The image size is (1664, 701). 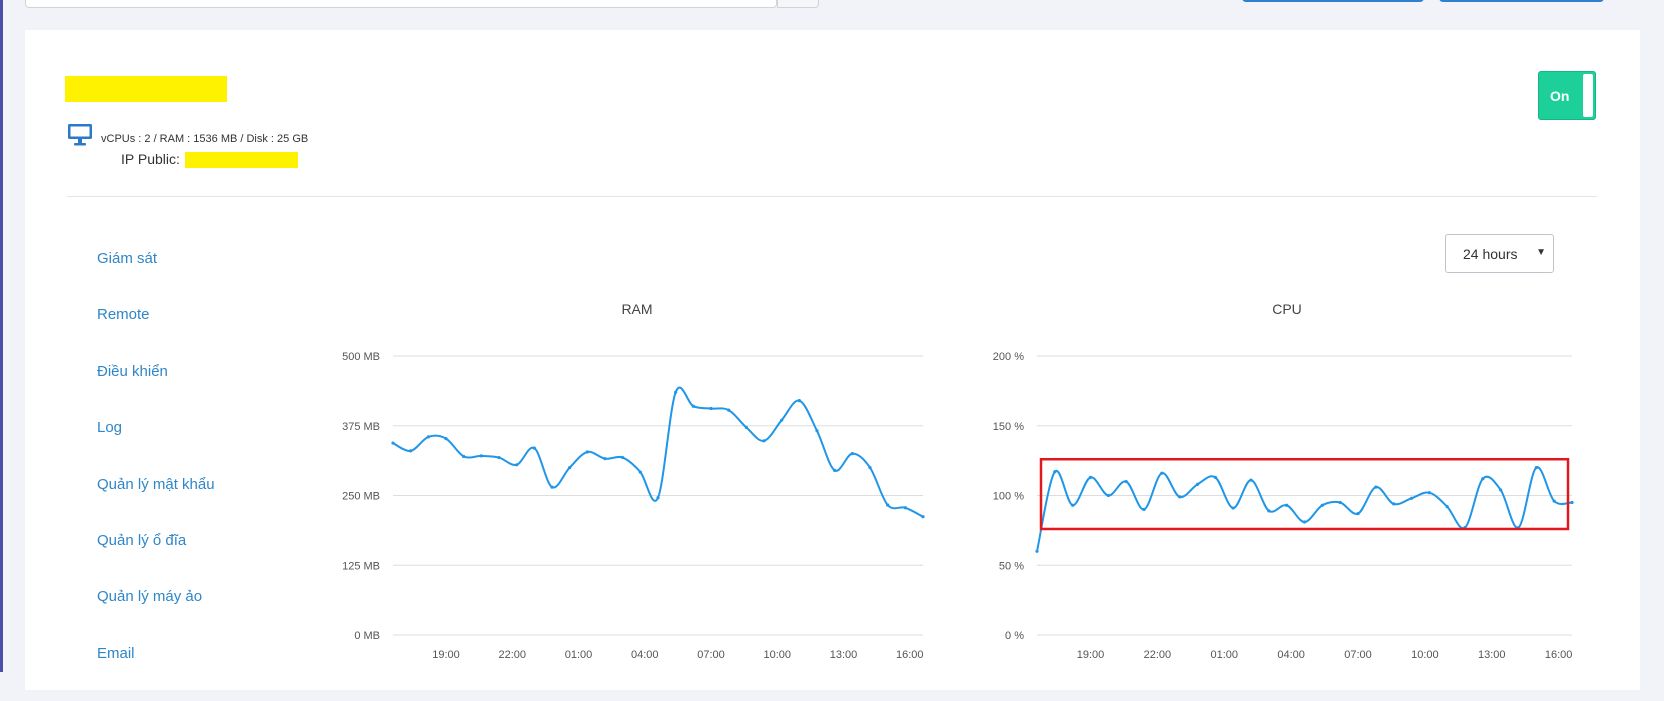 What do you see at coordinates (367, 636) in the screenshot?
I see `ram-y-tick-label: 0 MB` at bounding box center [367, 636].